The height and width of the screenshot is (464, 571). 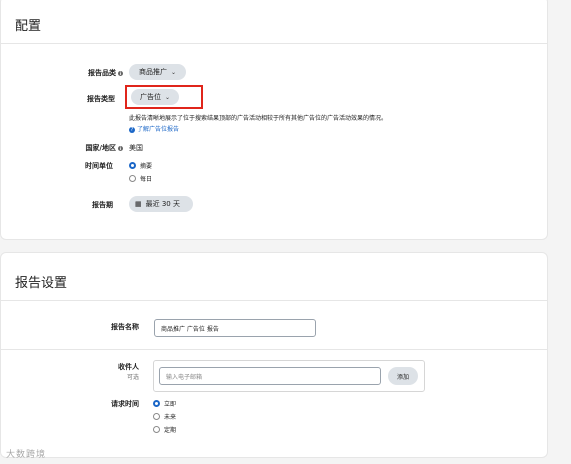 What do you see at coordinates (146, 179) in the screenshot?
I see `time-unit-option-label: 每日` at bounding box center [146, 179].